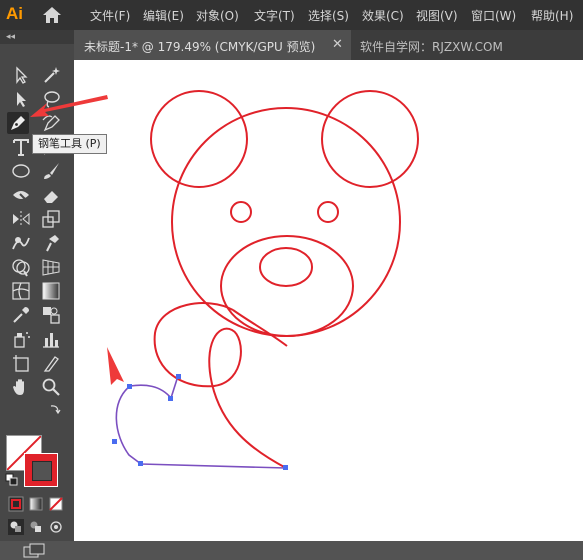 This screenshot has width=583, height=560. Describe the element at coordinates (14, 13) in the screenshot. I see `app-logo: Ai` at that location.